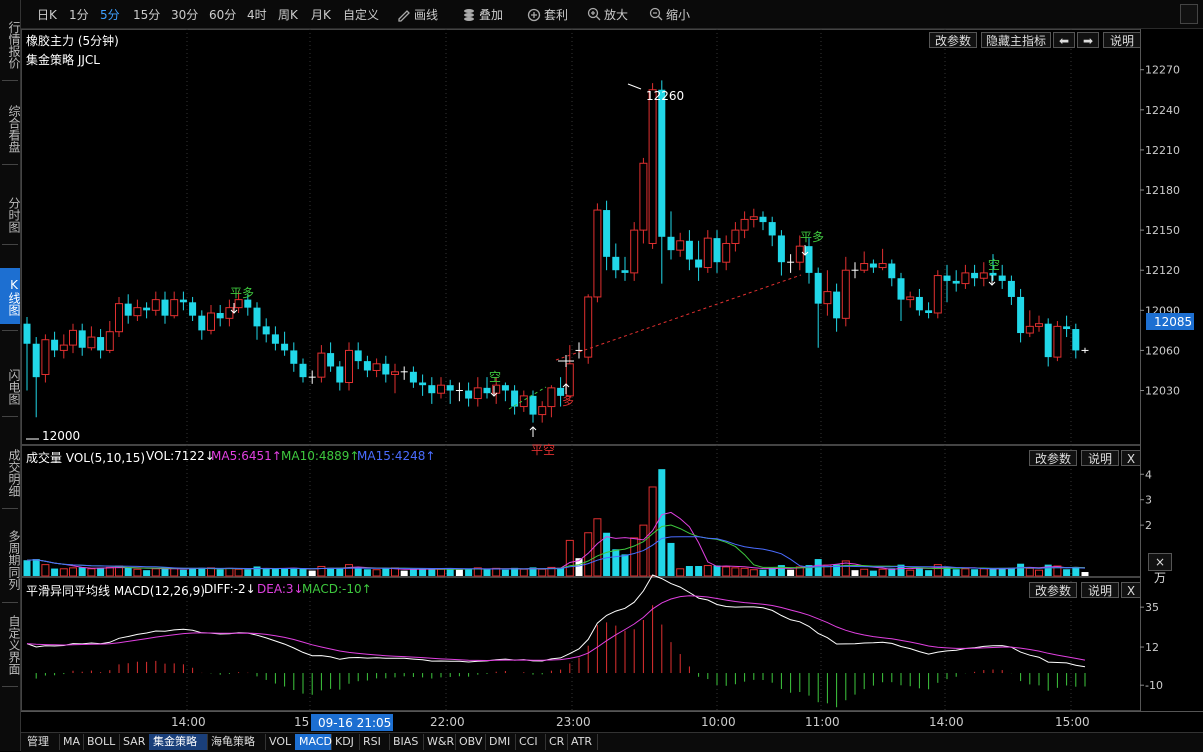  What do you see at coordinates (10, 644) in the screenshot?
I see `sidebar-tab-7: 自定义界面` at bounding box center [10, 644].